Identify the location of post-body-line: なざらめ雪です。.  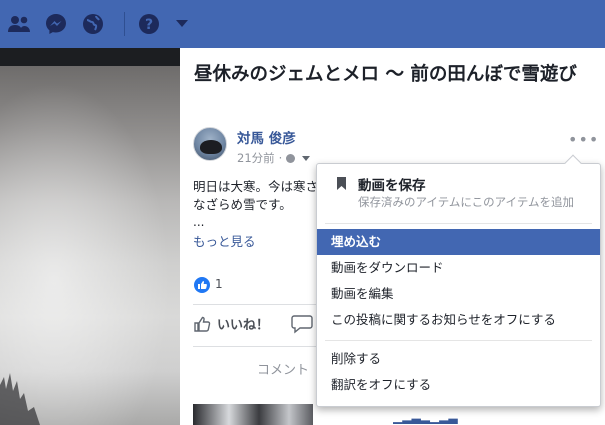
(242, 204).